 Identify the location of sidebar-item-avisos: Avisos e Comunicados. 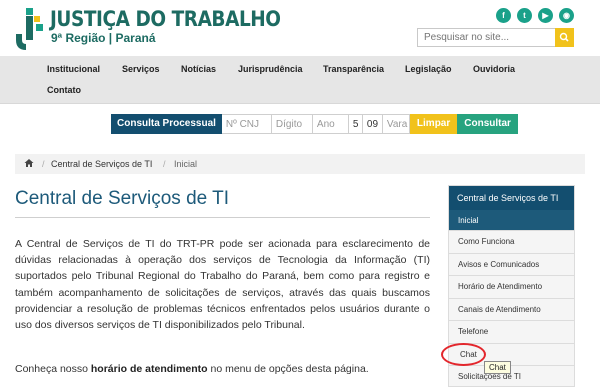
(511, 265).